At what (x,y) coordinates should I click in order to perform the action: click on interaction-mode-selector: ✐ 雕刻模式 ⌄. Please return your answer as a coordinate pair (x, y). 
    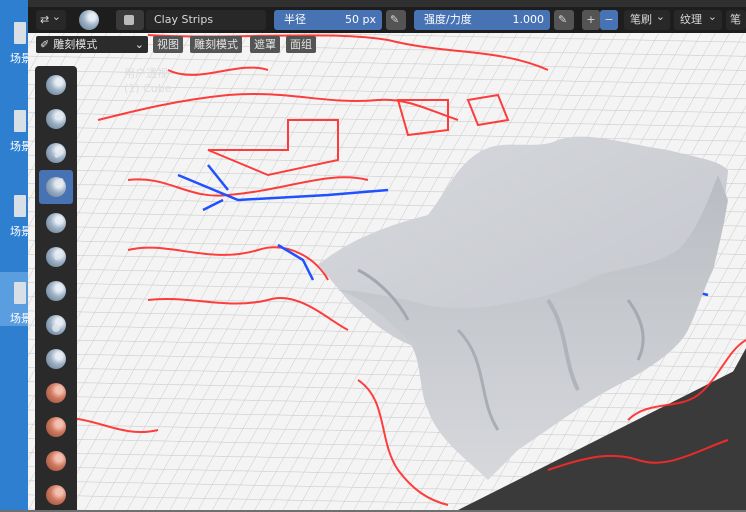
    Looking at the image, I should click on (92, 44).